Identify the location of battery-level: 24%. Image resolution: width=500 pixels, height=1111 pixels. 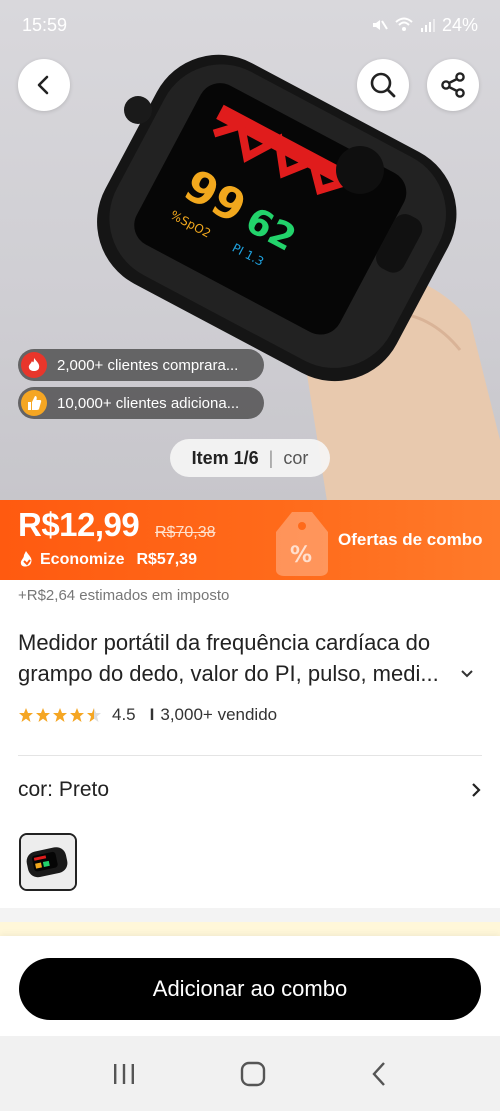
(459, 24).